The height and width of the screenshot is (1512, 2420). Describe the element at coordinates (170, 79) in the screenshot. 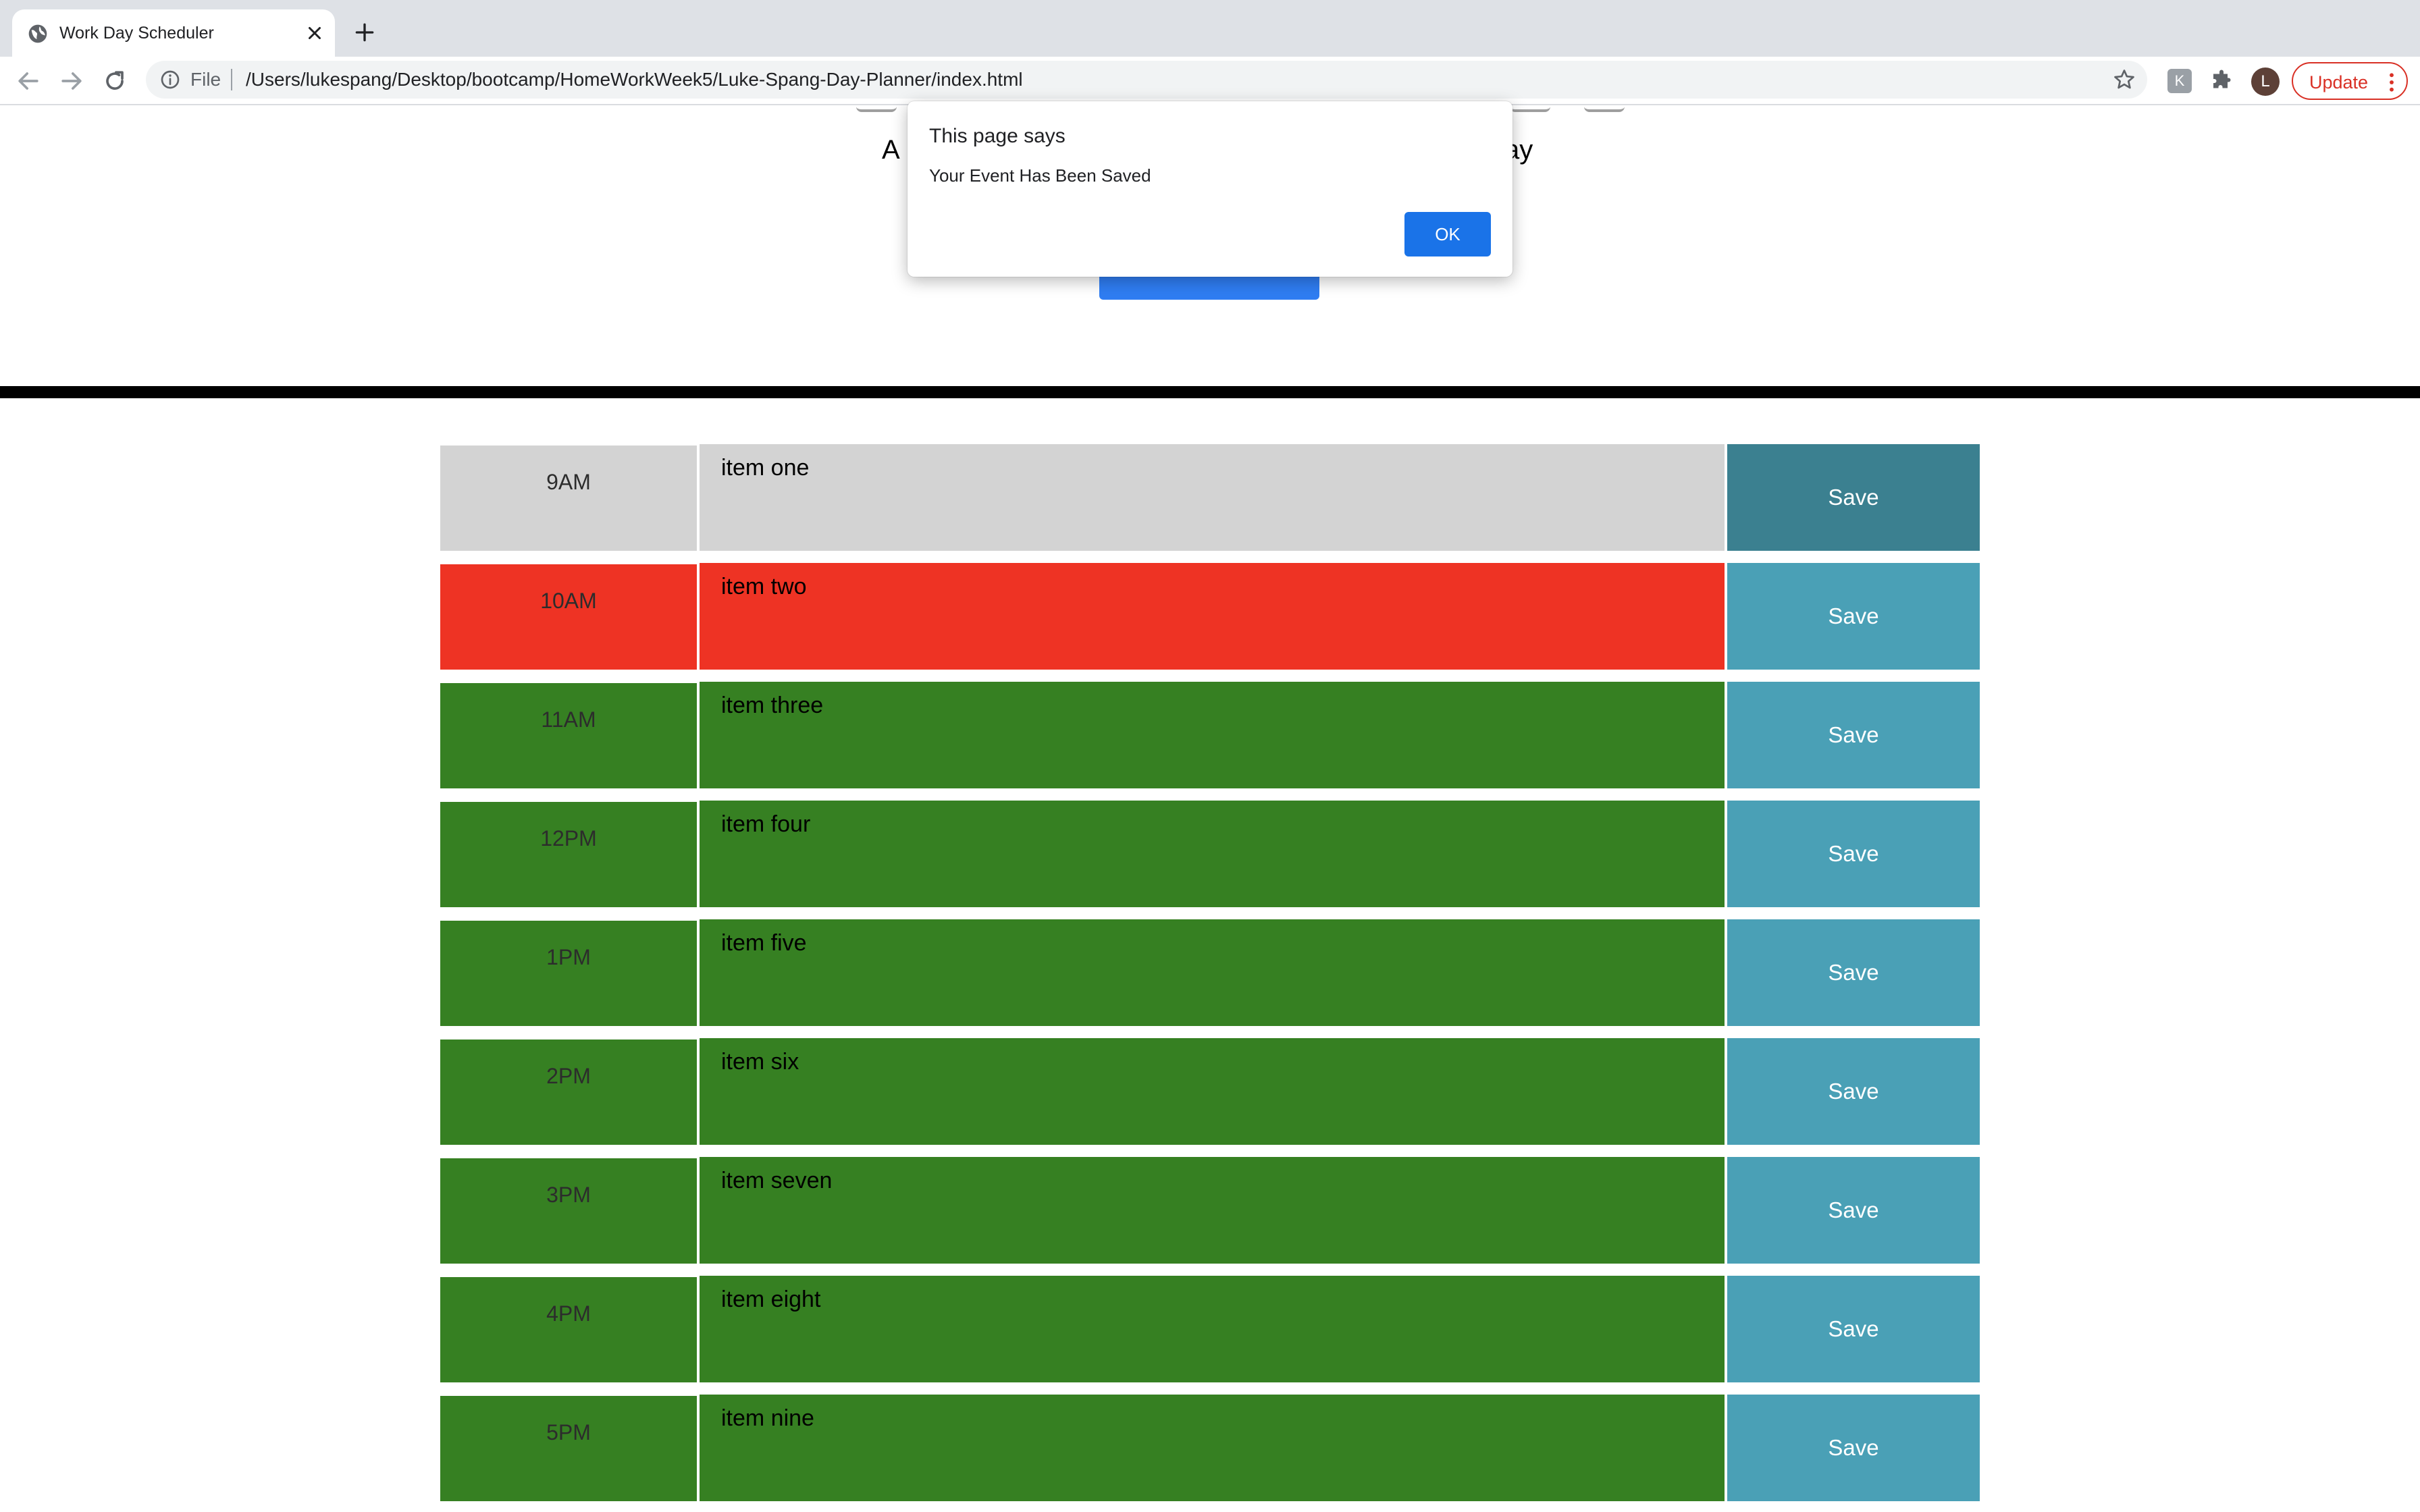

I see `info-icon` at that location.